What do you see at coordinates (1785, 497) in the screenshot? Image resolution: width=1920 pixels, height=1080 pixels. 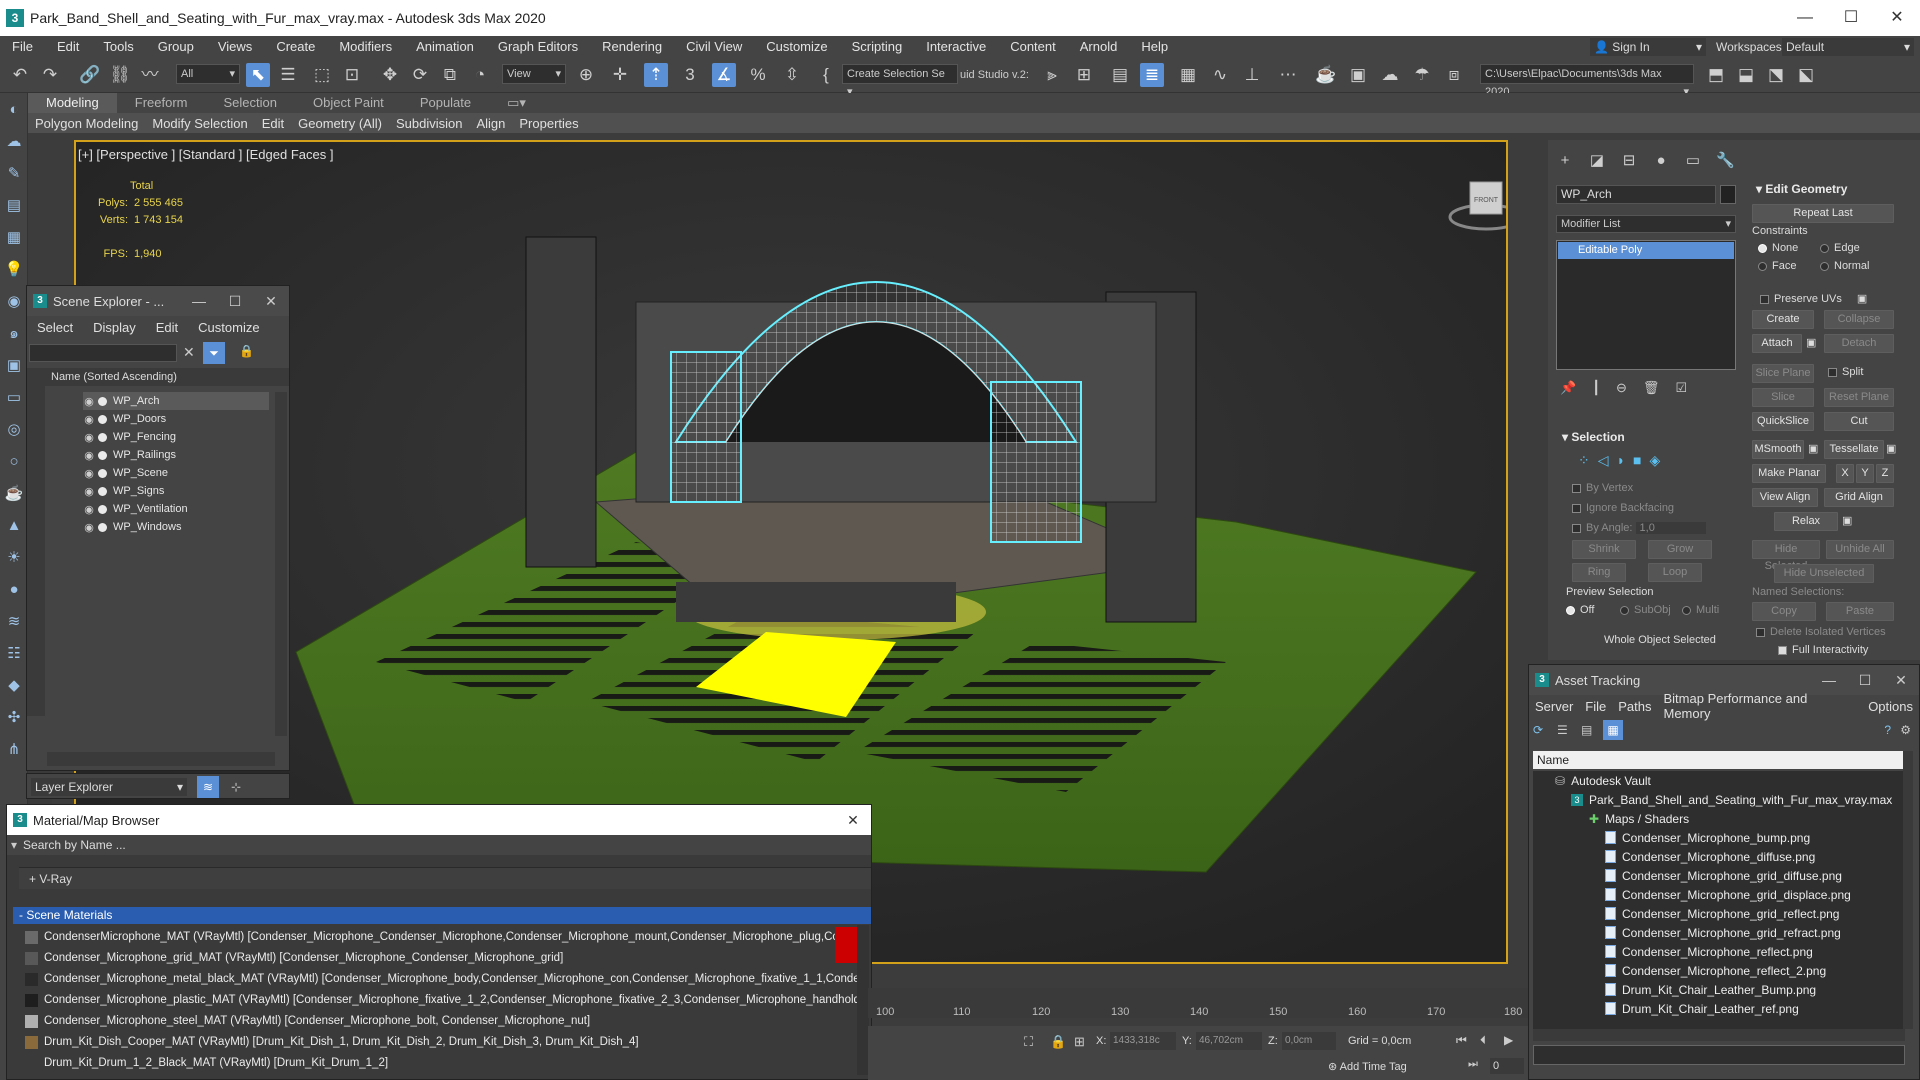 I see `view-align-button: View Align` at bounding box center [1785, 497].